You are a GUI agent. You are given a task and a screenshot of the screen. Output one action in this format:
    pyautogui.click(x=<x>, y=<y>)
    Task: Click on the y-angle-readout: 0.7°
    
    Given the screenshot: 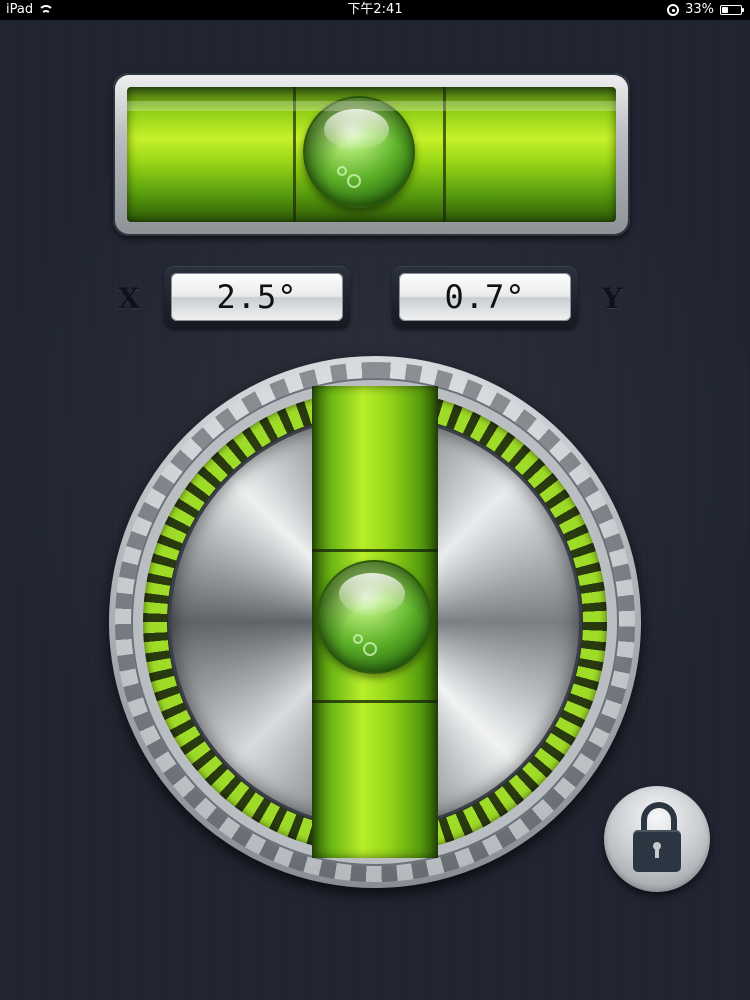 What is the action you would take?
    pyautogui.click(x=485, y=297)
    